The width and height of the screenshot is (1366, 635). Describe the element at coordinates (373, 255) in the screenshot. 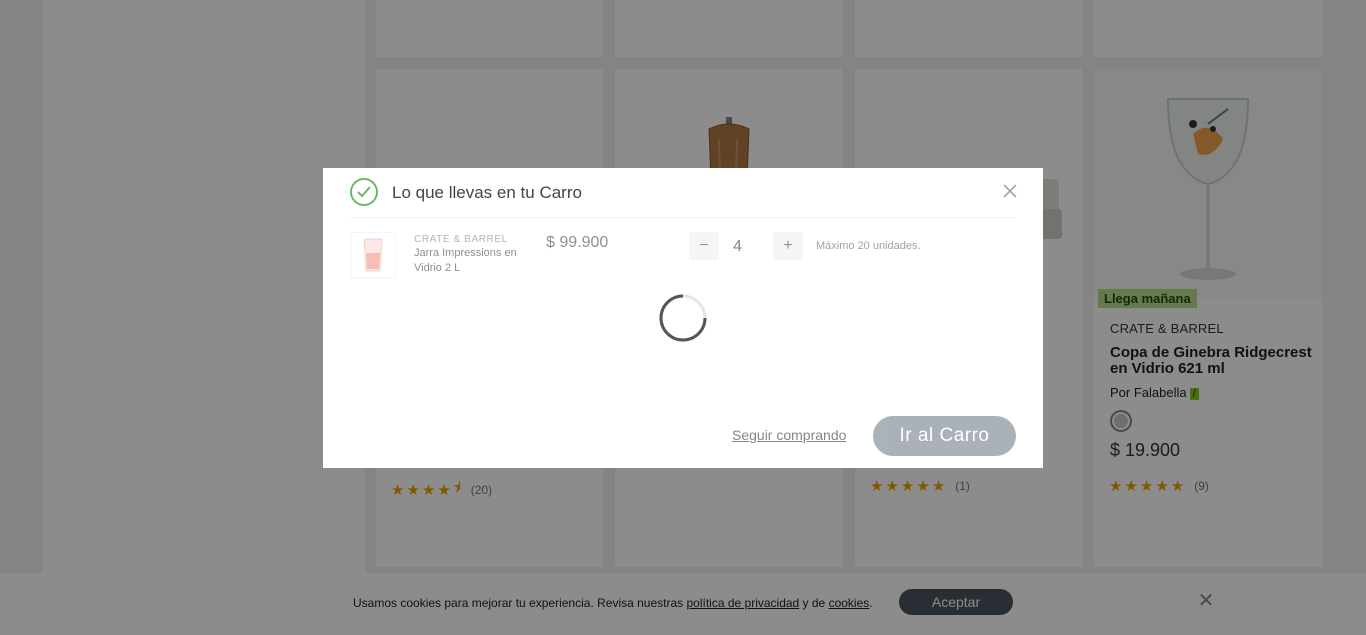

I see `item-thumbnail` at that location.